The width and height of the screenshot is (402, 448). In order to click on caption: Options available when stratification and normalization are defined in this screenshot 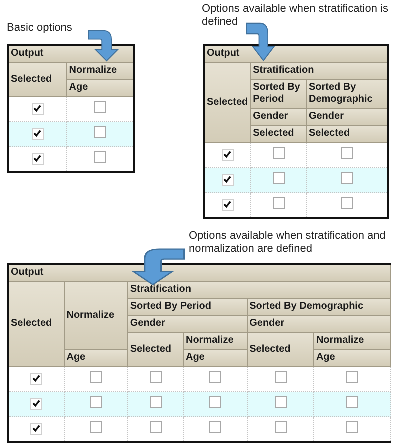, I will do `click(288, 243)`.